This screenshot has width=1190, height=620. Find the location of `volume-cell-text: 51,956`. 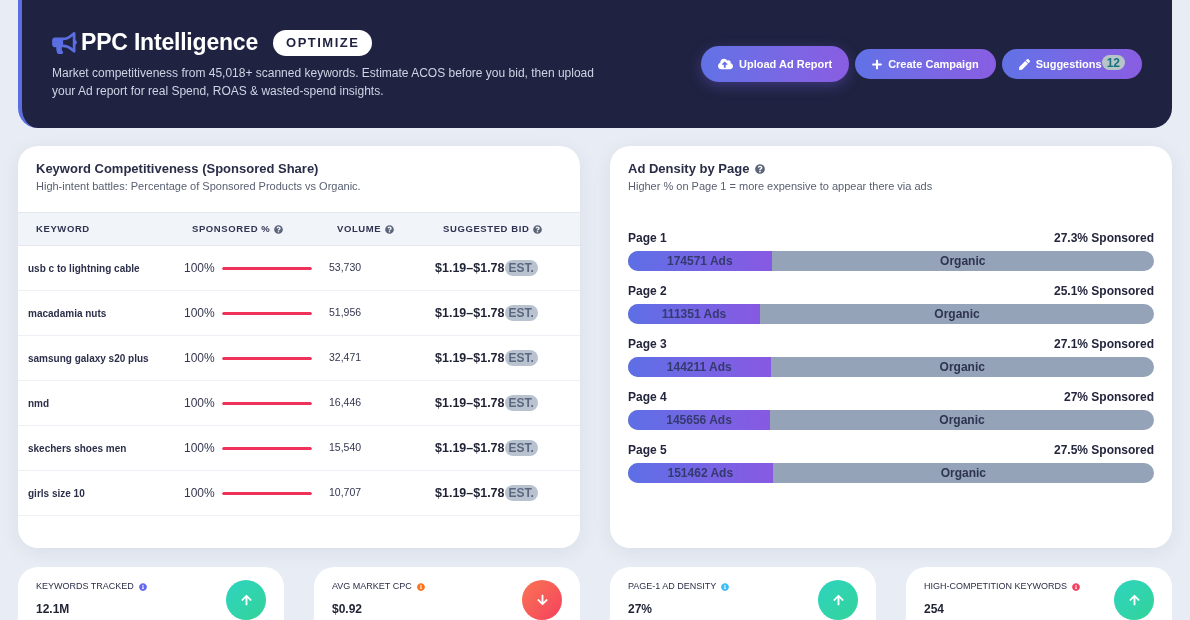

volume-cell-text: 51,956 is located at coordinates (346, 313).